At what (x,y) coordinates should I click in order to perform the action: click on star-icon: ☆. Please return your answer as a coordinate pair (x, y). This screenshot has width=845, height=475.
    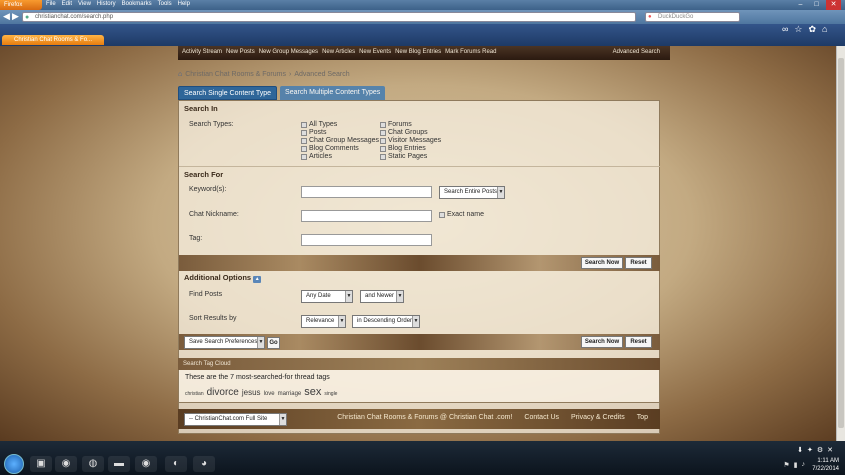
    Looking at the image, I should click on (798, 29).